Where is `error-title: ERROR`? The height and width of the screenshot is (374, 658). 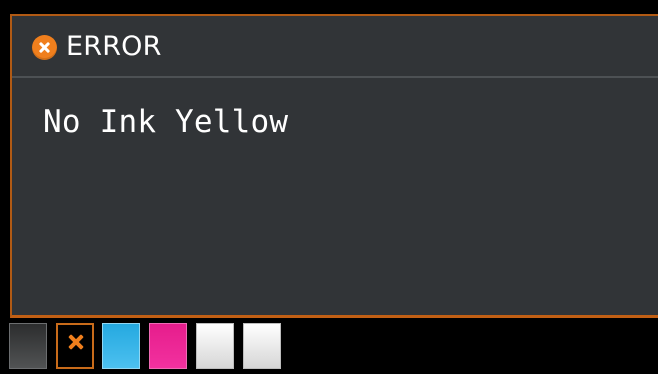
error-title: ERROR is located at coordinates (114, 46).